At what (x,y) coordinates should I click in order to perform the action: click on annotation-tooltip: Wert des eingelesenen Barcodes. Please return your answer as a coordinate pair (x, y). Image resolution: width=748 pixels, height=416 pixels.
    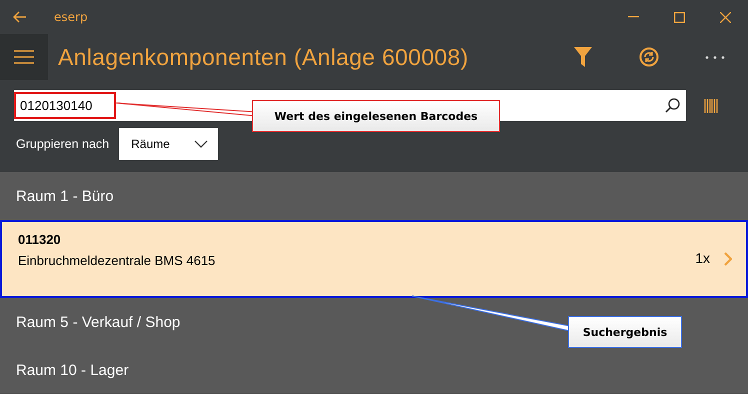
    Looking at the image, I should click on (376, 116).